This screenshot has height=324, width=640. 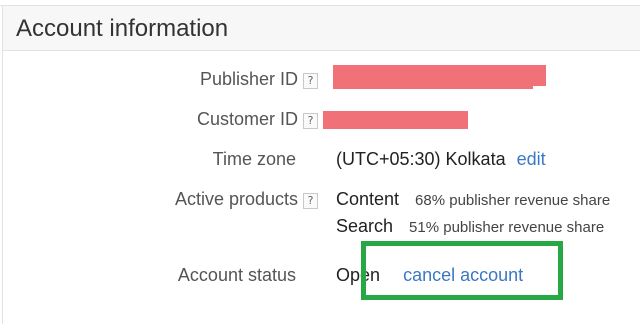 What do you see at coordinates (365, 226) in the screenshot?
I see `product-name: Search` at bounding box center [365, 226].